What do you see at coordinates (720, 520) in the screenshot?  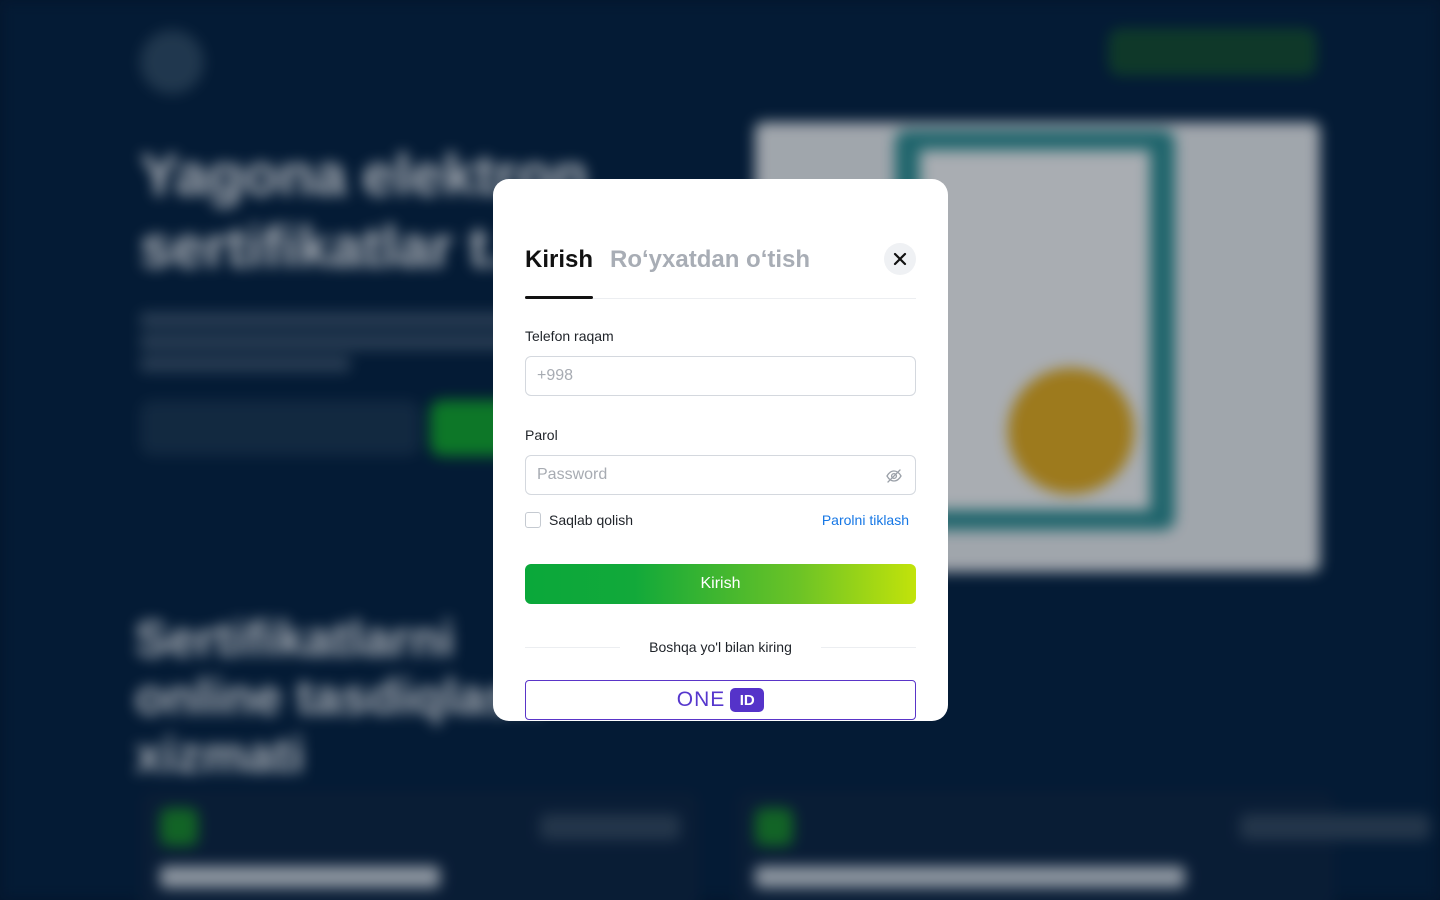 I see `remember-row: Saqlab qolish Parolni tiklash` at bounding box center [720, 520].